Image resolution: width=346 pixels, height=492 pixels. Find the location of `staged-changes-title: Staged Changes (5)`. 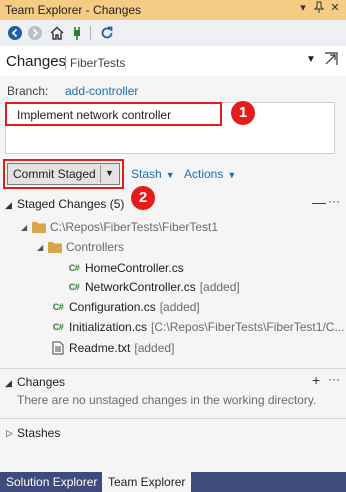

staged-changes-title: Staged Changes (5) is located at coordinates (70, 204).